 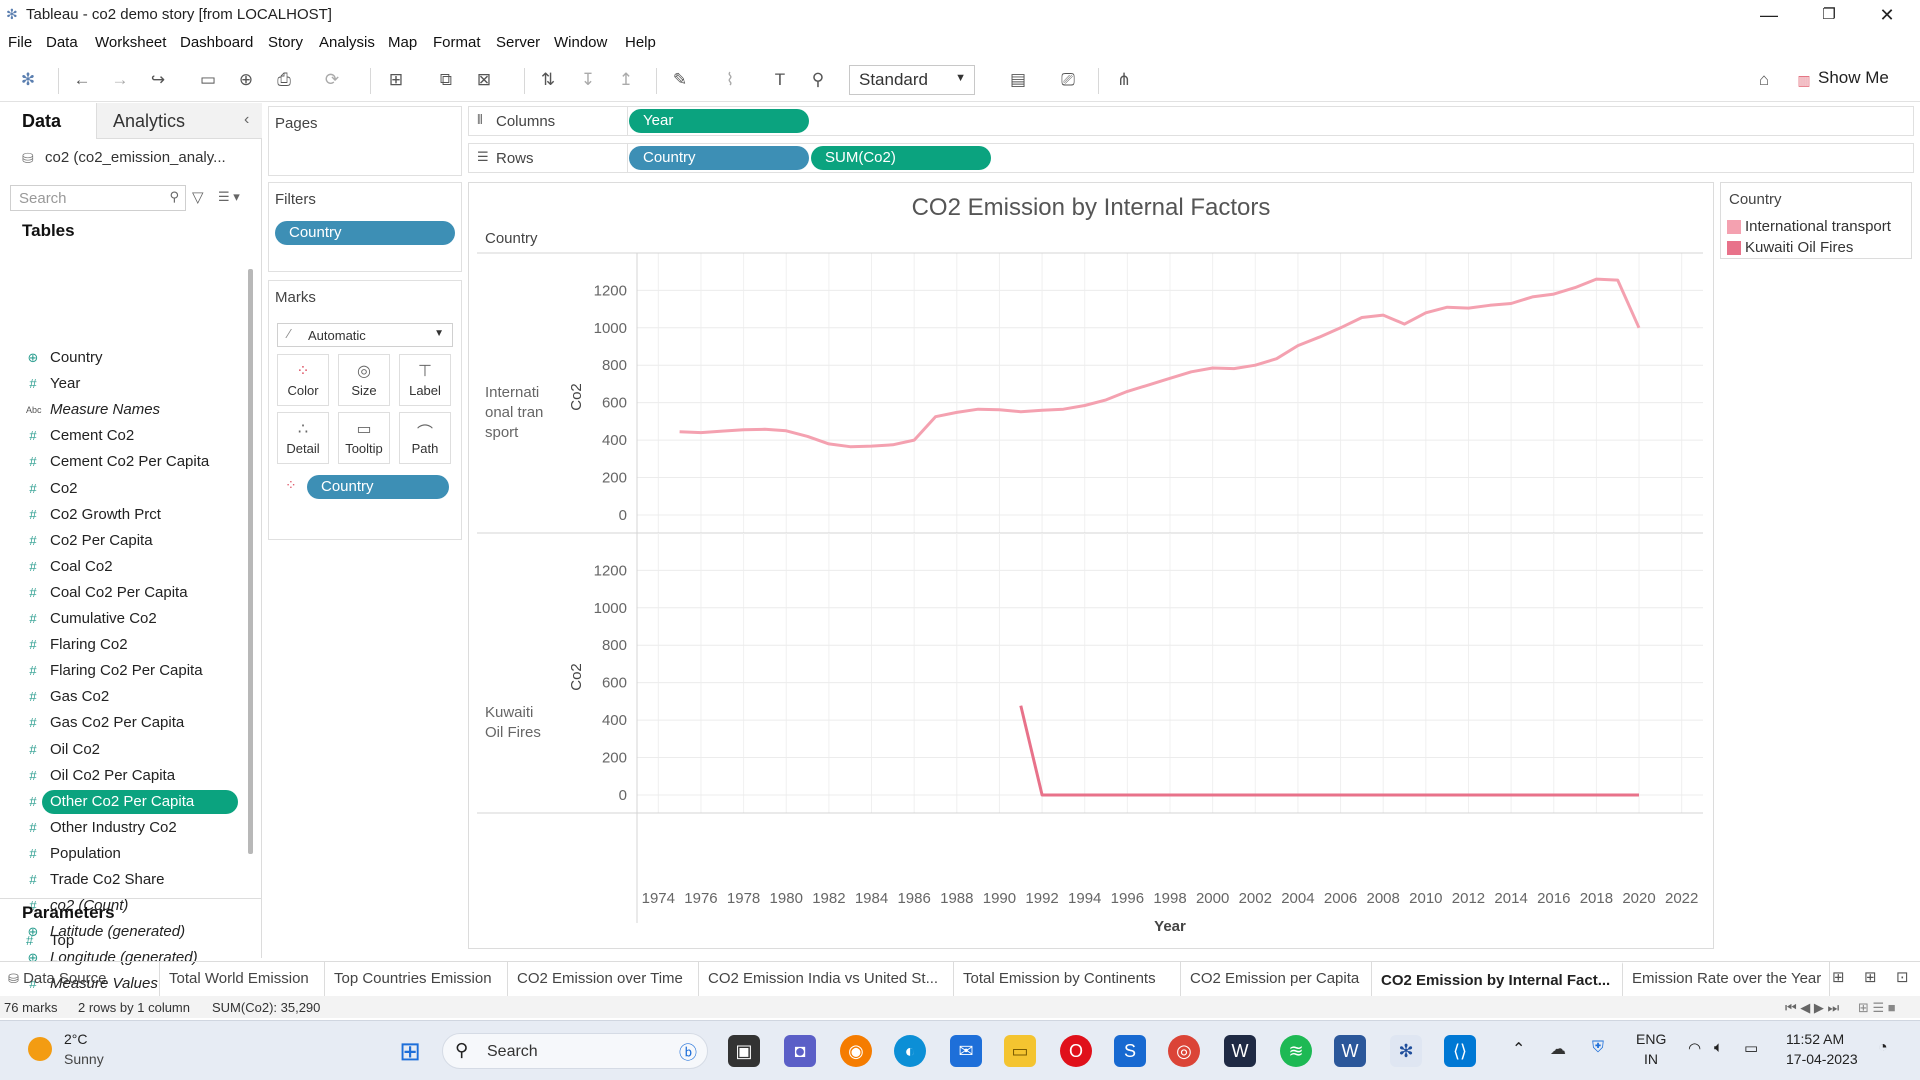 What do you see at coordinates (856, 1051) in the screenshot?
I see `firefox-icon: ◉` at bounding box center [856, 1051].